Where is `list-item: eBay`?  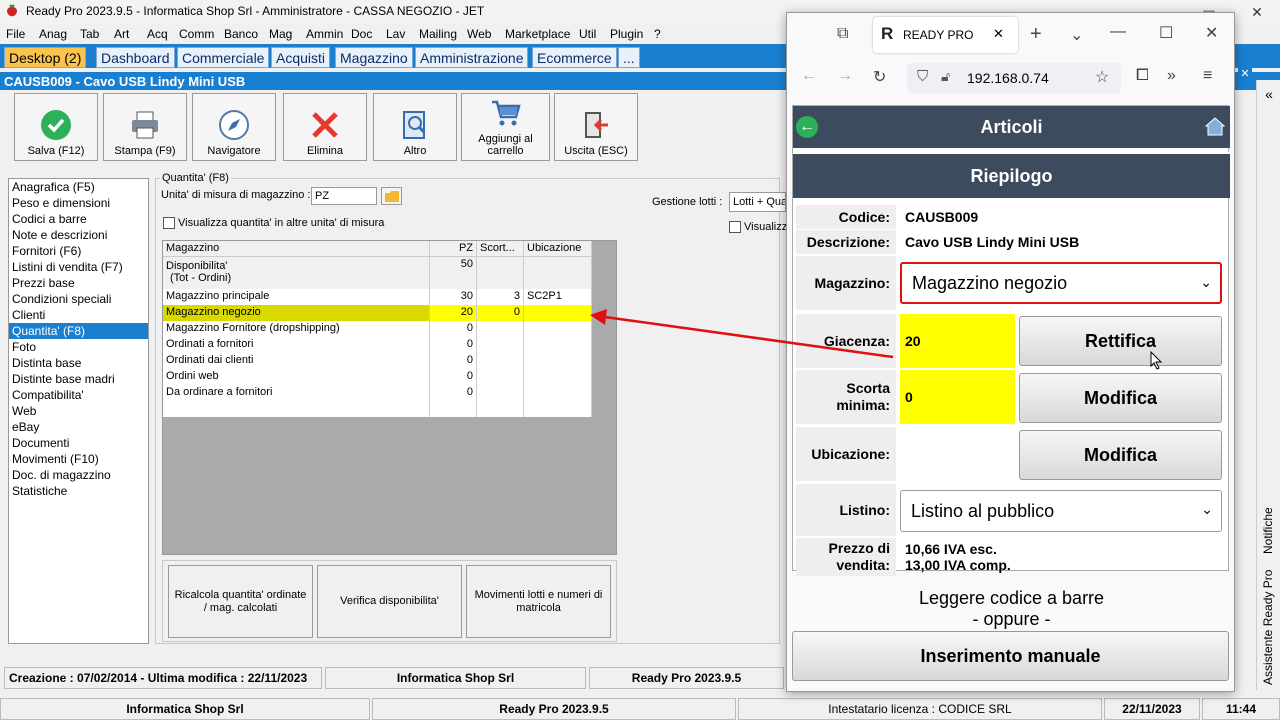 list-item: eBay is located at coordinates (78, 427).